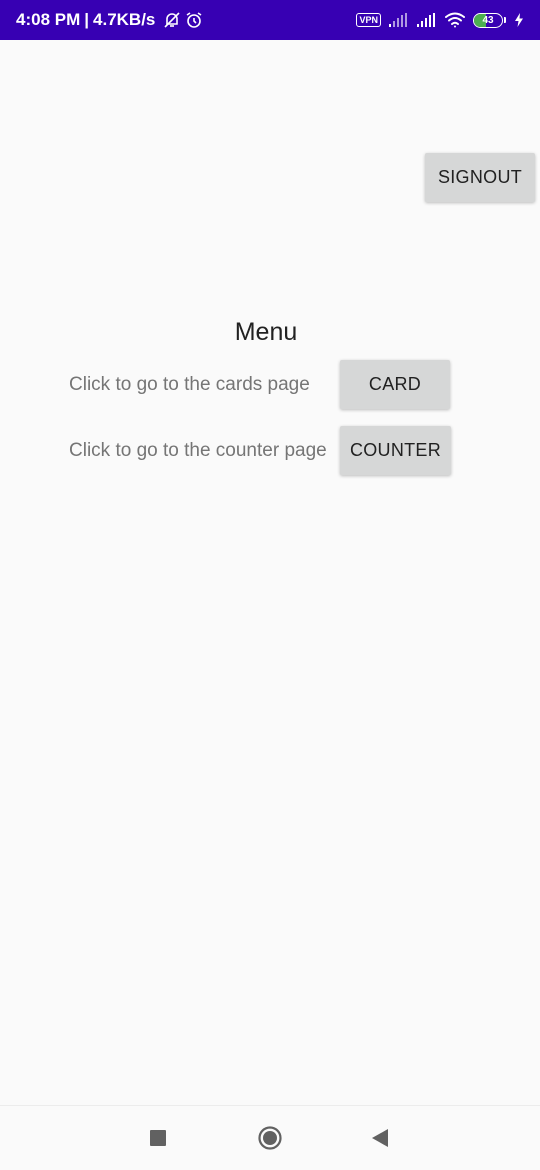 Image resolution: width=540 pixels, height=1170 pixels. I want to click on mute-notifications-icon, so click(172, 20).